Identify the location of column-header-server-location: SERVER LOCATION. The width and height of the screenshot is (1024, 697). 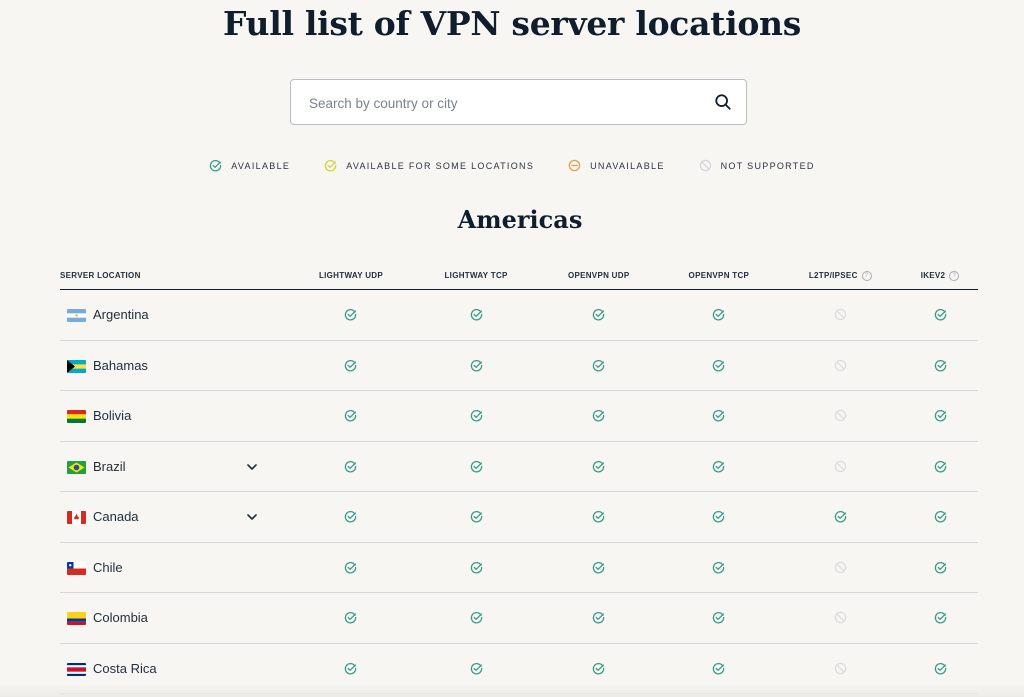
(174, 276).